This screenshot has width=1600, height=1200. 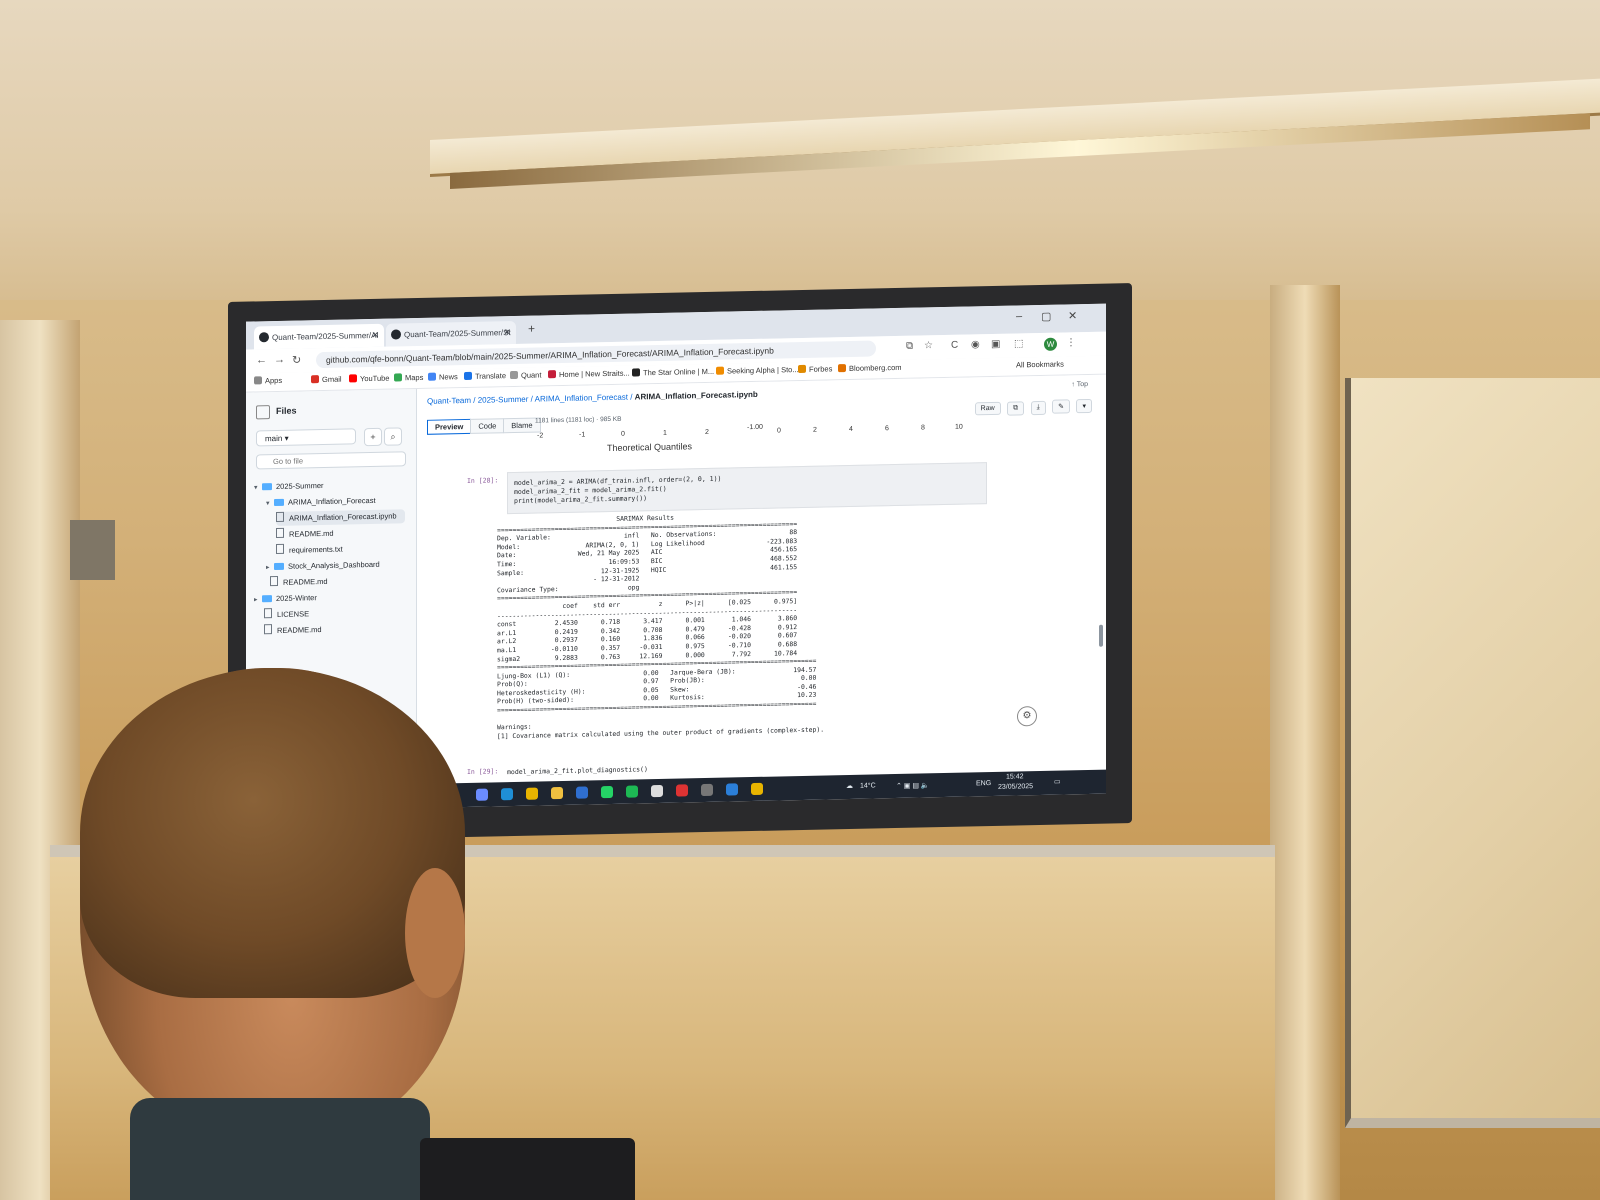 What do you see at coordinates (263, 412) in the screenshot?
I see `files-panel-icon` at bounding box center [263, 412].